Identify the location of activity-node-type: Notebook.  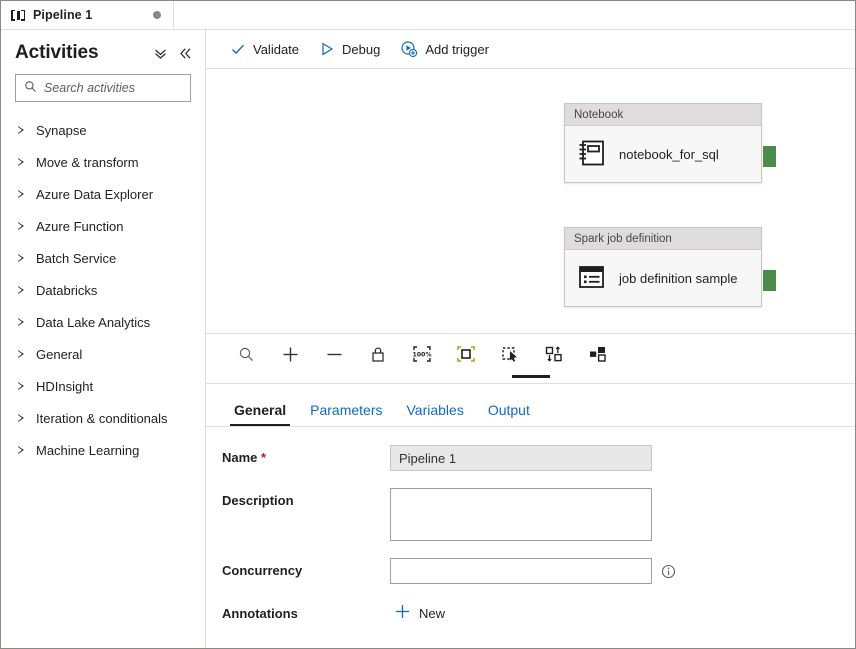
(663, 115).